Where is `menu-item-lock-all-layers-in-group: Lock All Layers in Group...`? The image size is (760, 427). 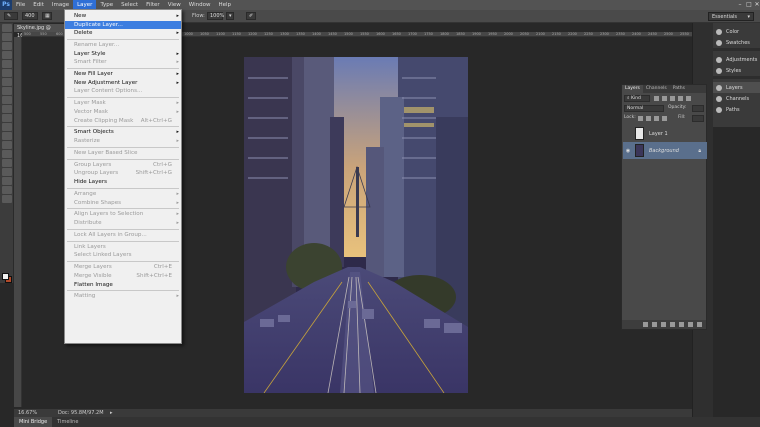
menu-item-lock-all-layers-in-group: Lock All Layers in Group... is located at coordinates (123, 235).